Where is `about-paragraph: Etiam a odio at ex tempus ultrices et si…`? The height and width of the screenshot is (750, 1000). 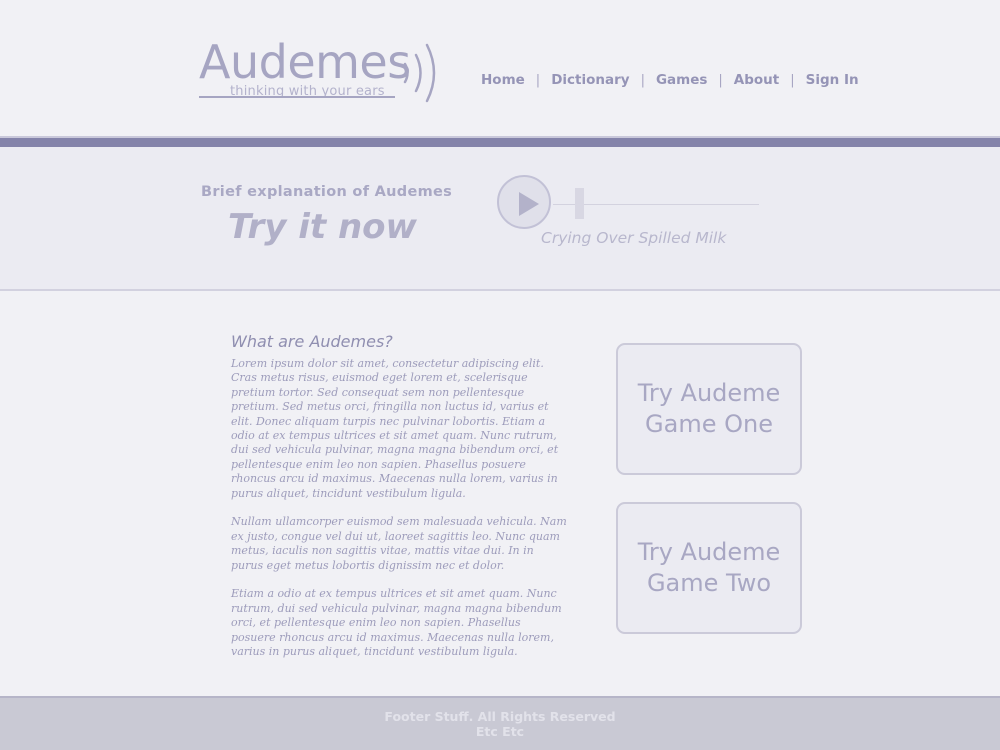 about-paragraph: Etiam a odio at ex tempus ultrices et si… is located at coordinates (396, 623).